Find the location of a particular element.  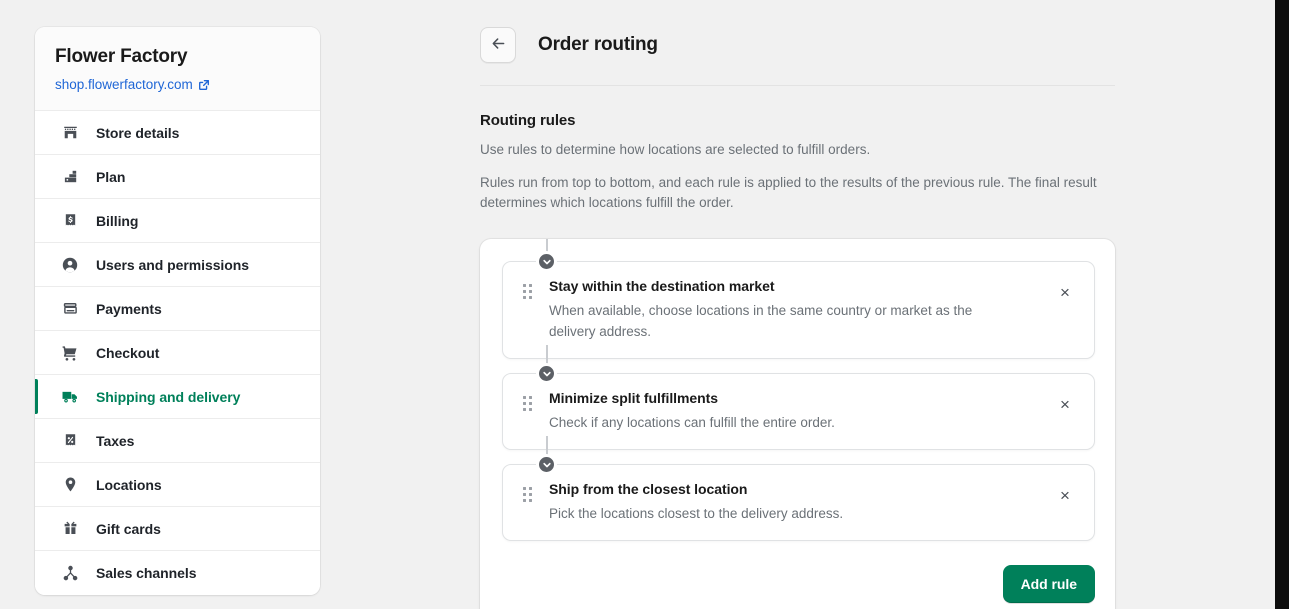

sidebar-item-sales-channels: Sales channels is located at coordinates (177, 573).